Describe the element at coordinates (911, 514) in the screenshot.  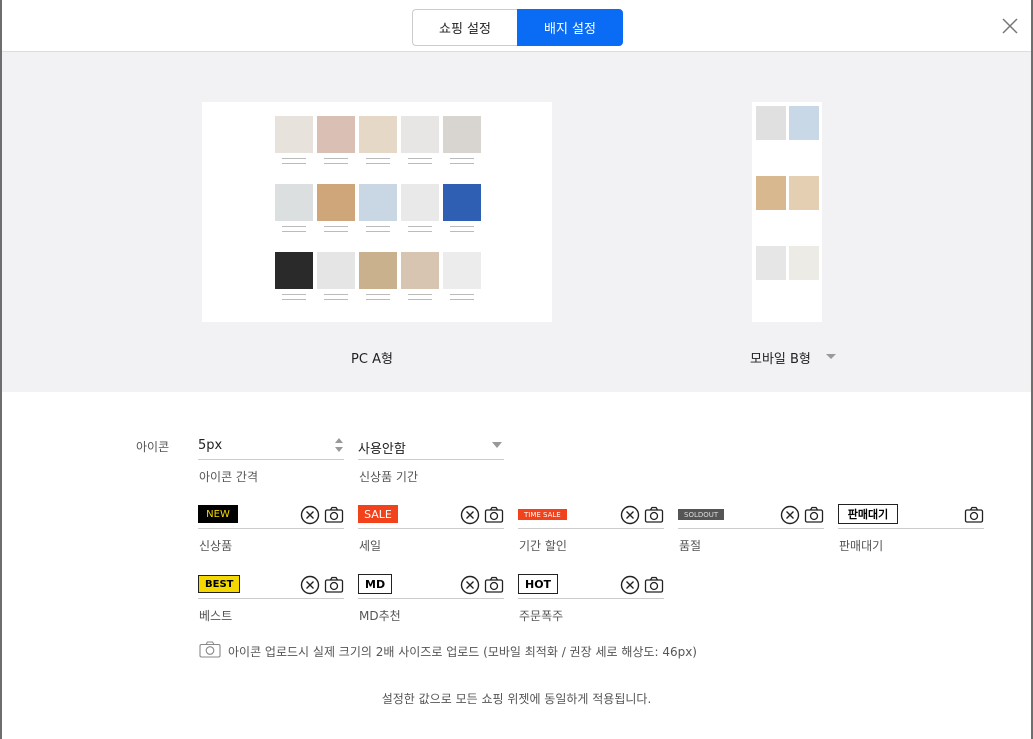
I see `waiting-badge-field: 판매대기` at that location.